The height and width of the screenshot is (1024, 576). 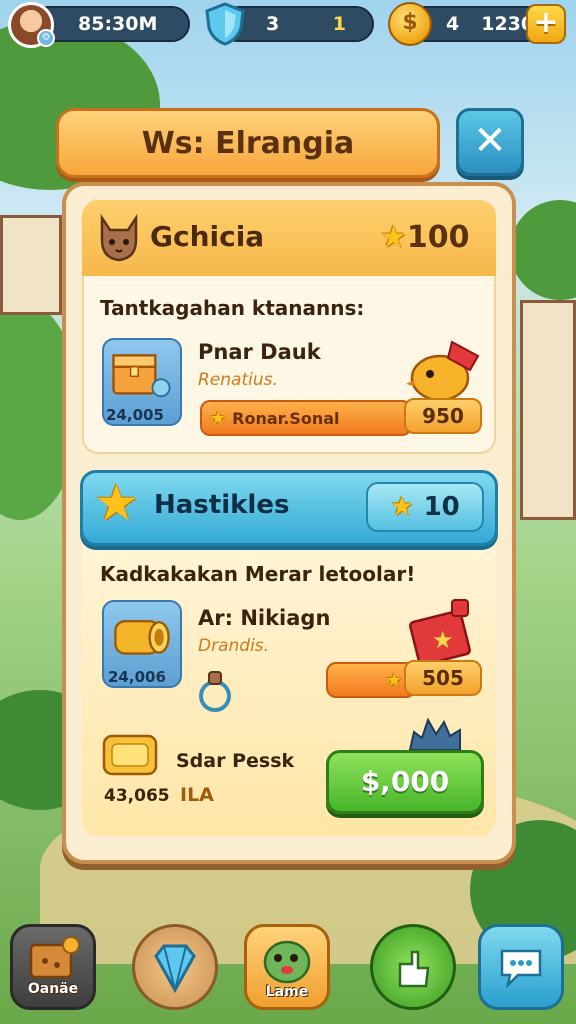 I want to click on section1-subtitle: Tantkagahan ktananns:, so click(x=232, y=308).